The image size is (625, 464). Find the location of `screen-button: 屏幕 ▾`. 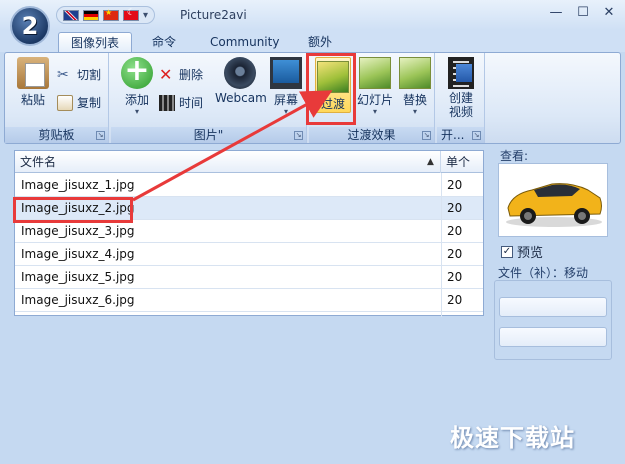

screen-button: 屏幕 ▾ is located at coordinates (286, 86).